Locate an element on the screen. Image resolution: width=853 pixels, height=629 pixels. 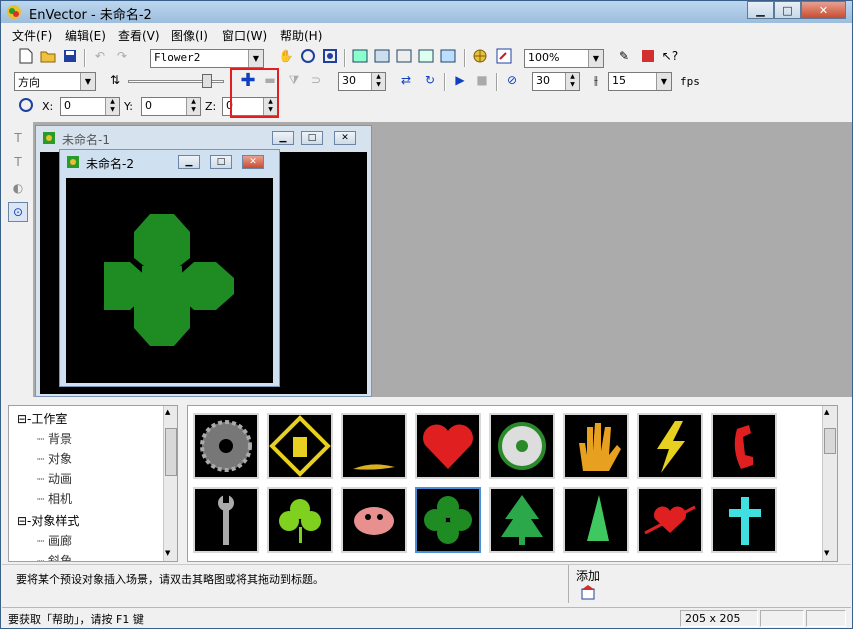
tree-scrollbar: ▲ ▼ is located at coordinates (170, 483).